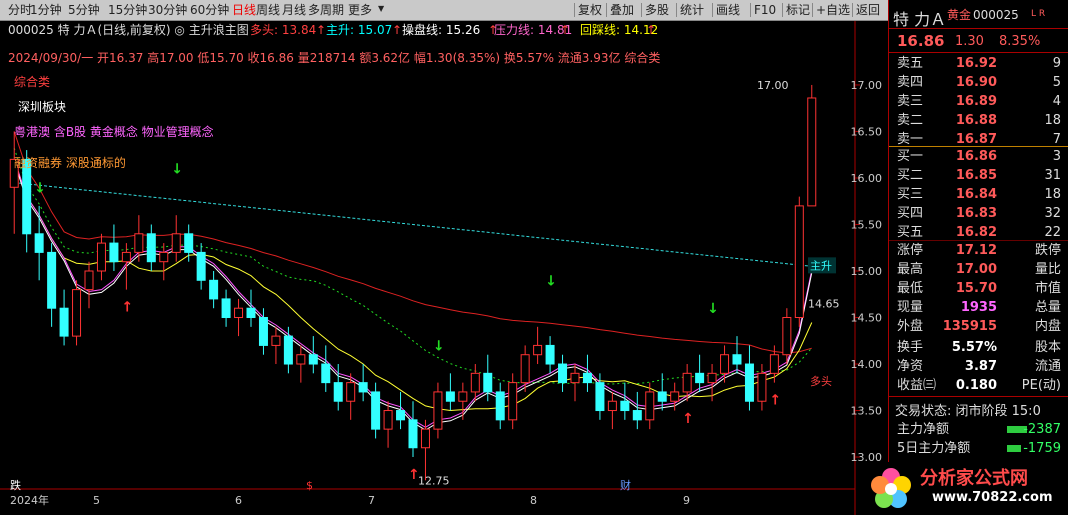  Describe the element at coordinates (980, 366) in the screenshot. I see `stat-value: 3.87` at that location.